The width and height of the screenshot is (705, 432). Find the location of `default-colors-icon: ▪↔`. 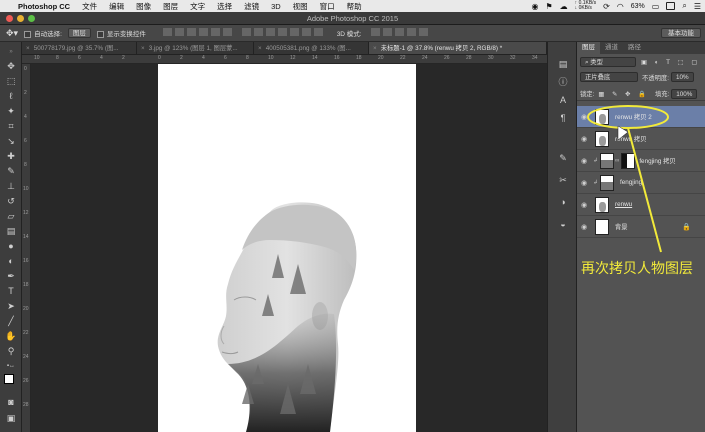

default-colors-icon: ▪↔ is located at coordinates (11, 366).